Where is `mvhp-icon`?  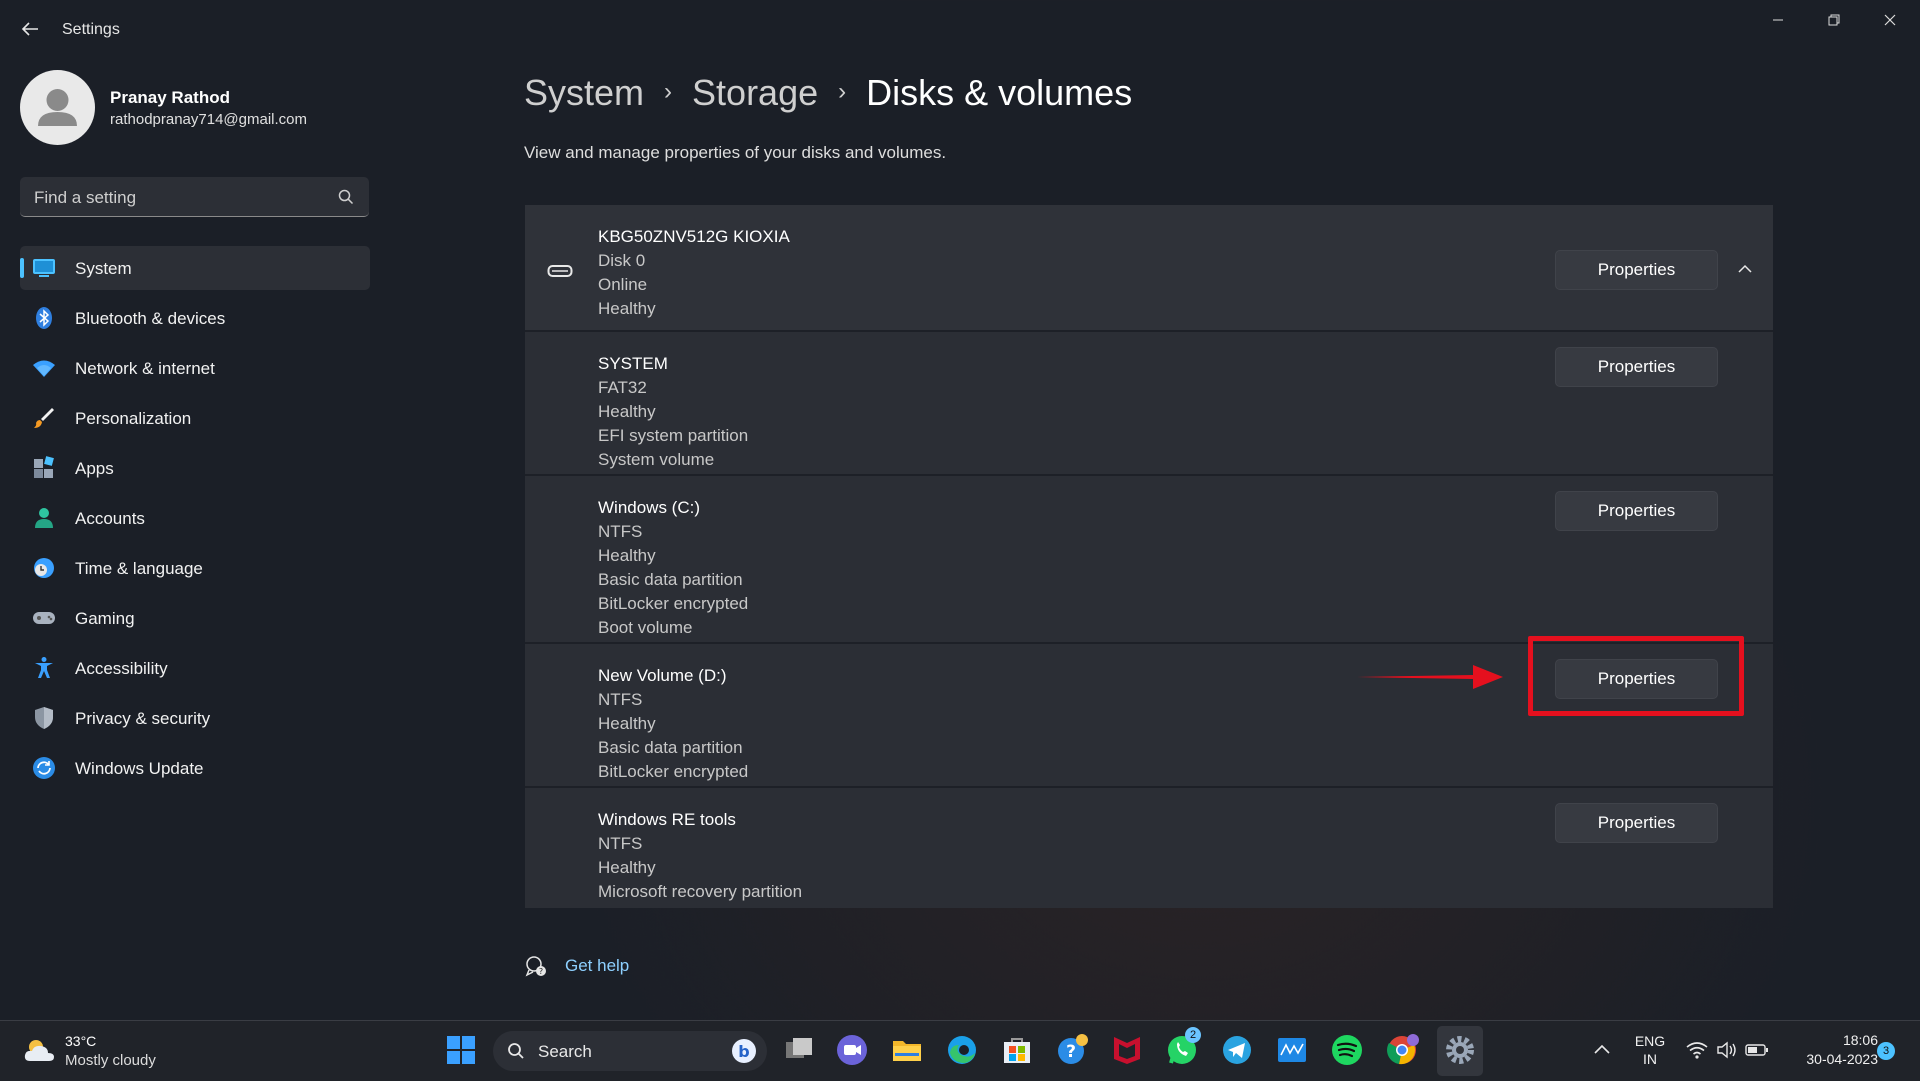
mvhp-icon is located at coordinates (1292, 1050).